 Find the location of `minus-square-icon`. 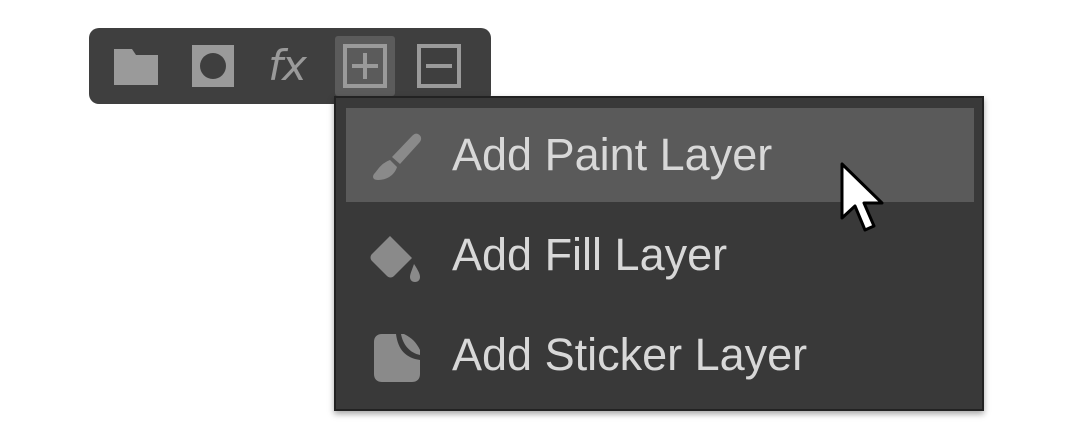

minus-square-icon is located at coordinates (439, 66).